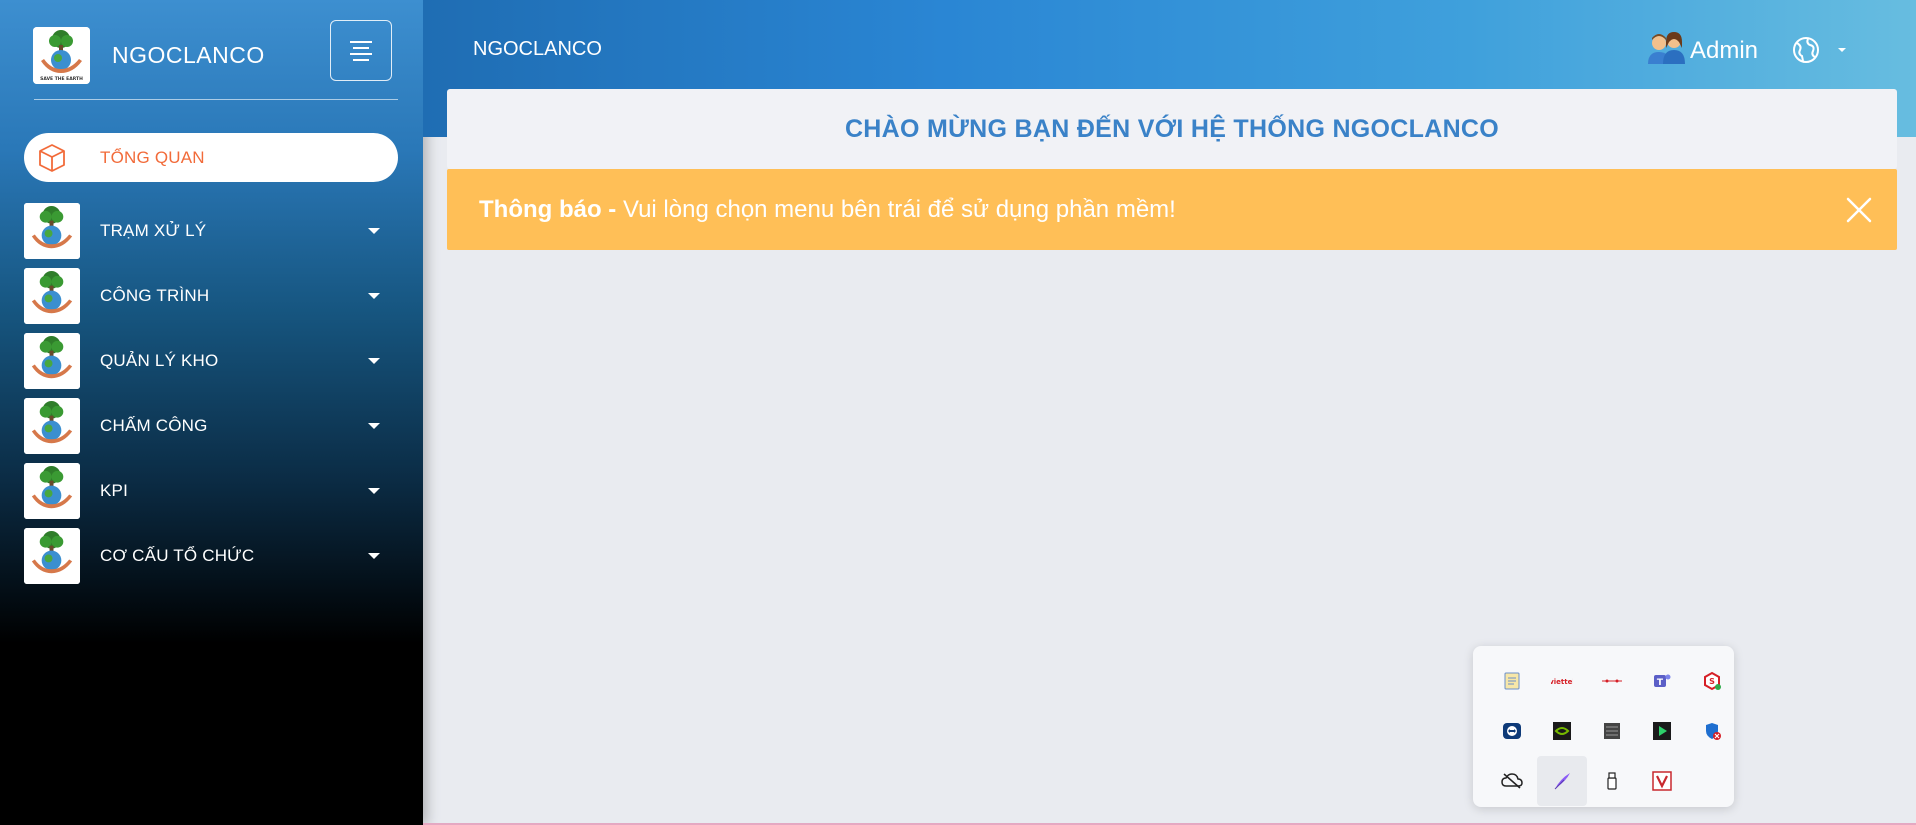 Image resolution: width=1916 pixels, height=825 pixels. I want to click on sidebar-item-label: QUẢN LÝ KHO, so click(159, 360).